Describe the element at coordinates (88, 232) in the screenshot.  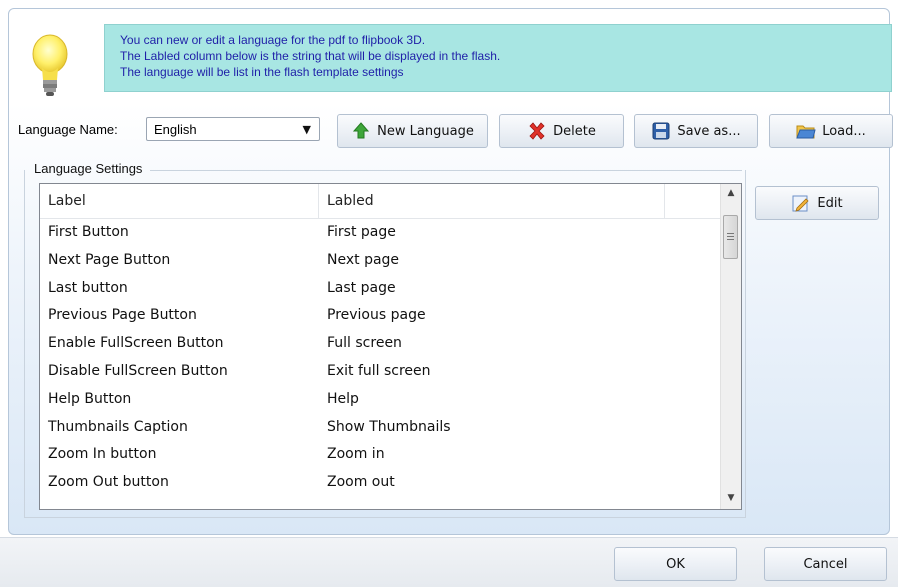
I see `cell-label: First Button` at that location.